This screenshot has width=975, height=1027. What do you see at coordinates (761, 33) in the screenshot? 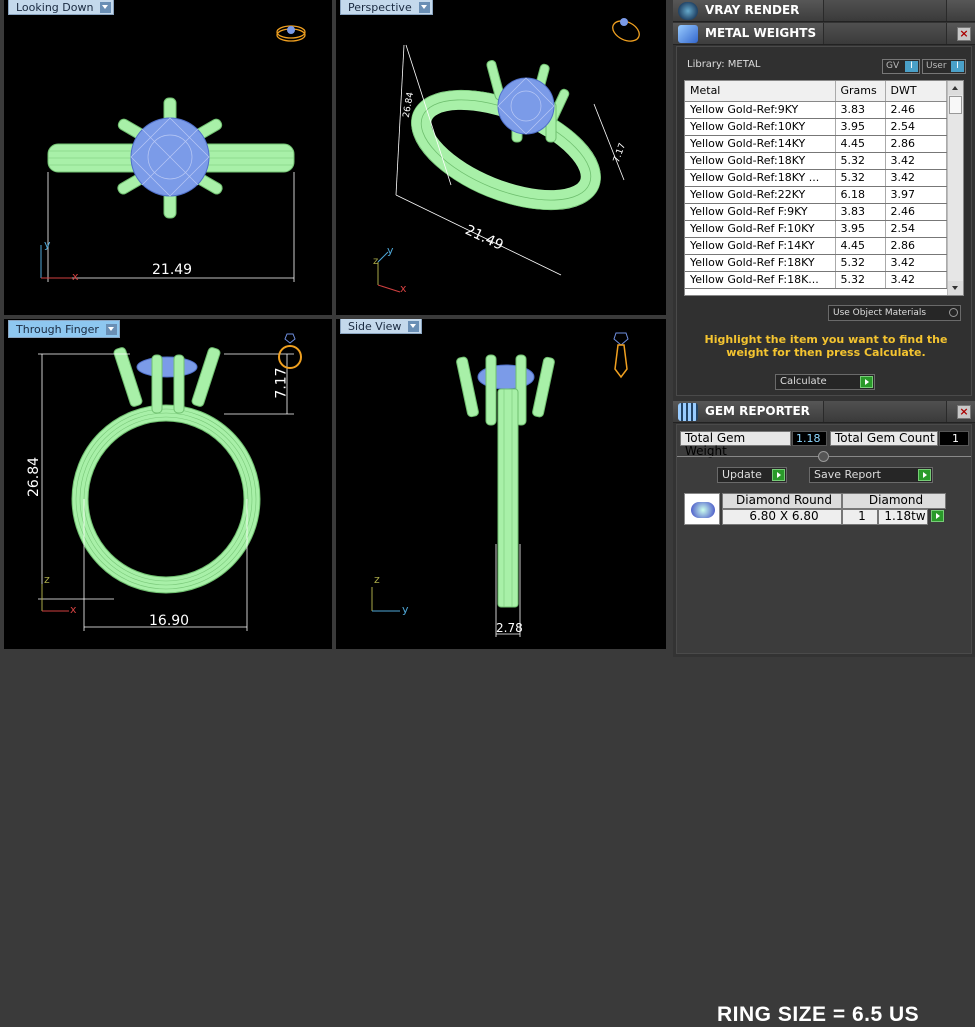
I see `metal-weights-title: METAL WEIGHTS` at bounding box center [761, 33].